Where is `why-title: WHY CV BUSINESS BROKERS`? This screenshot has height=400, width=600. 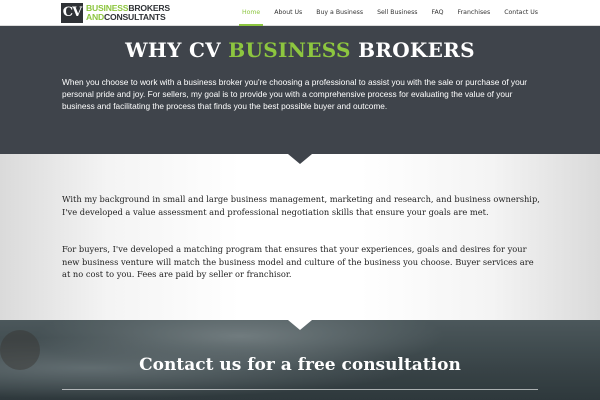
why-title: WHY CV BUSINESS BROKERS is located at coordinates (300, 50).